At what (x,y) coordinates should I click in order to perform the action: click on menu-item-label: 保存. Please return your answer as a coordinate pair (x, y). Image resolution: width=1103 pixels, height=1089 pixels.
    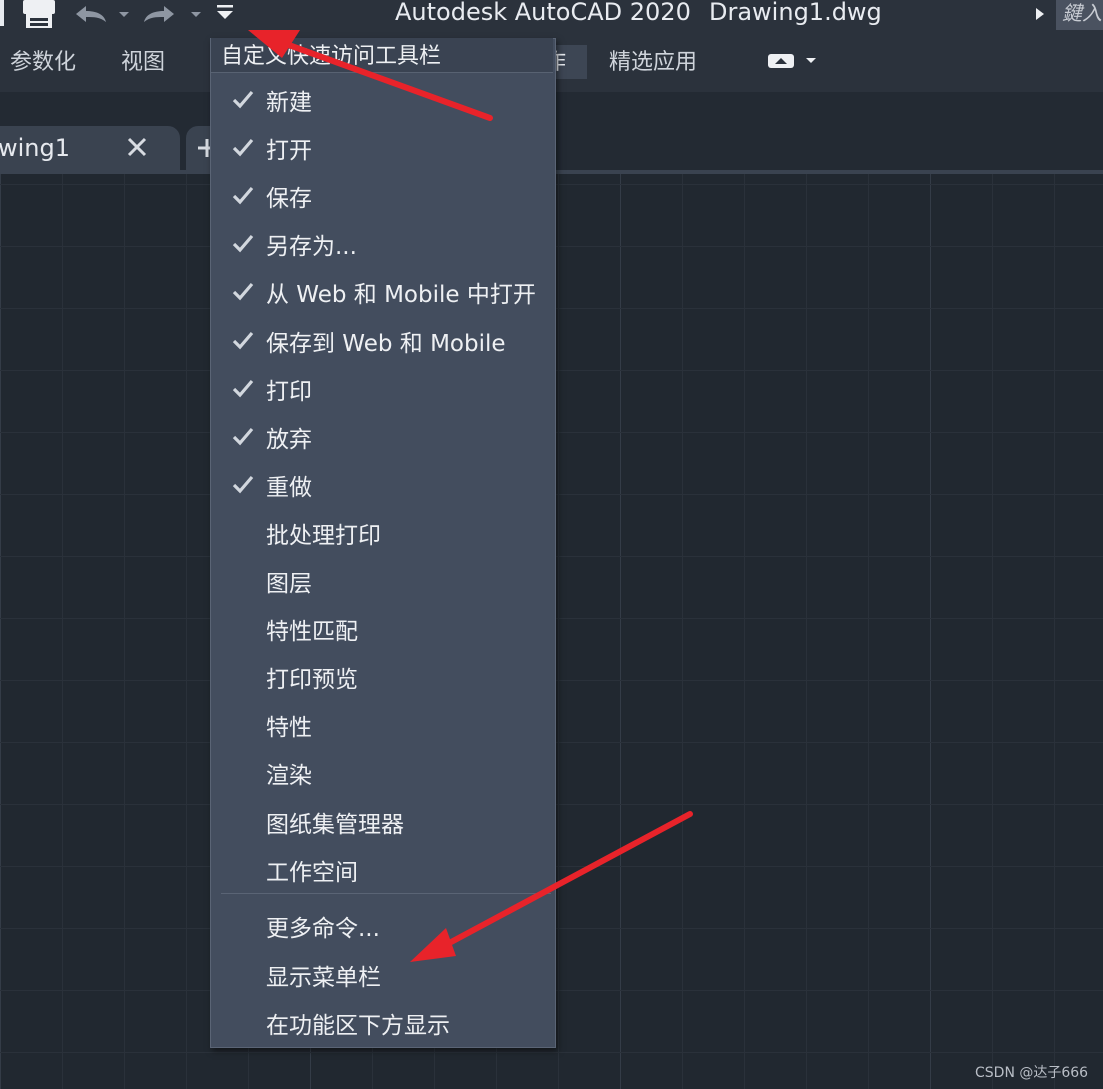
    Looking at the image, I should click on (289, 199).